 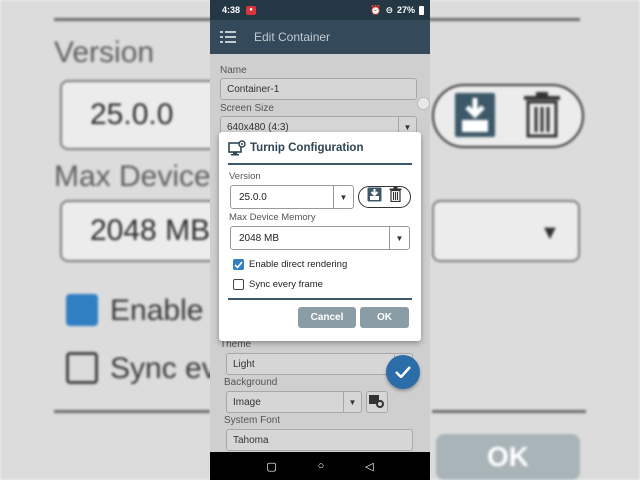 I want to click on scroll-handle, so click(x=423, y=103).